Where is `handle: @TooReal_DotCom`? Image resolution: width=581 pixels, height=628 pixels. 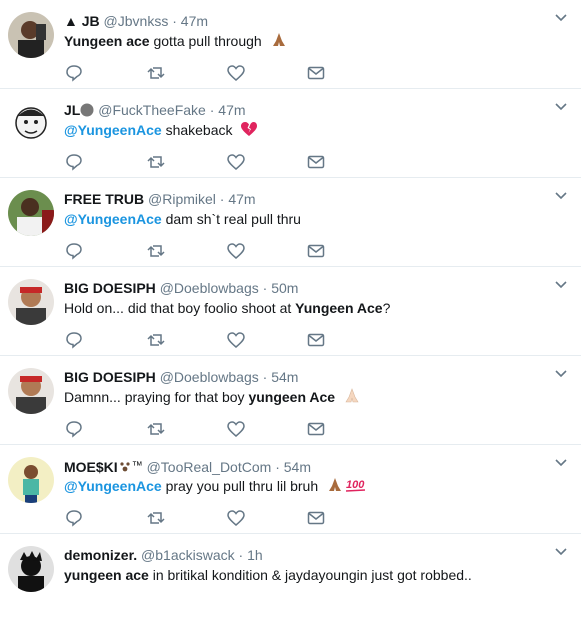 handle: @TooReal_DotCom is located at coordinates (209, 467).